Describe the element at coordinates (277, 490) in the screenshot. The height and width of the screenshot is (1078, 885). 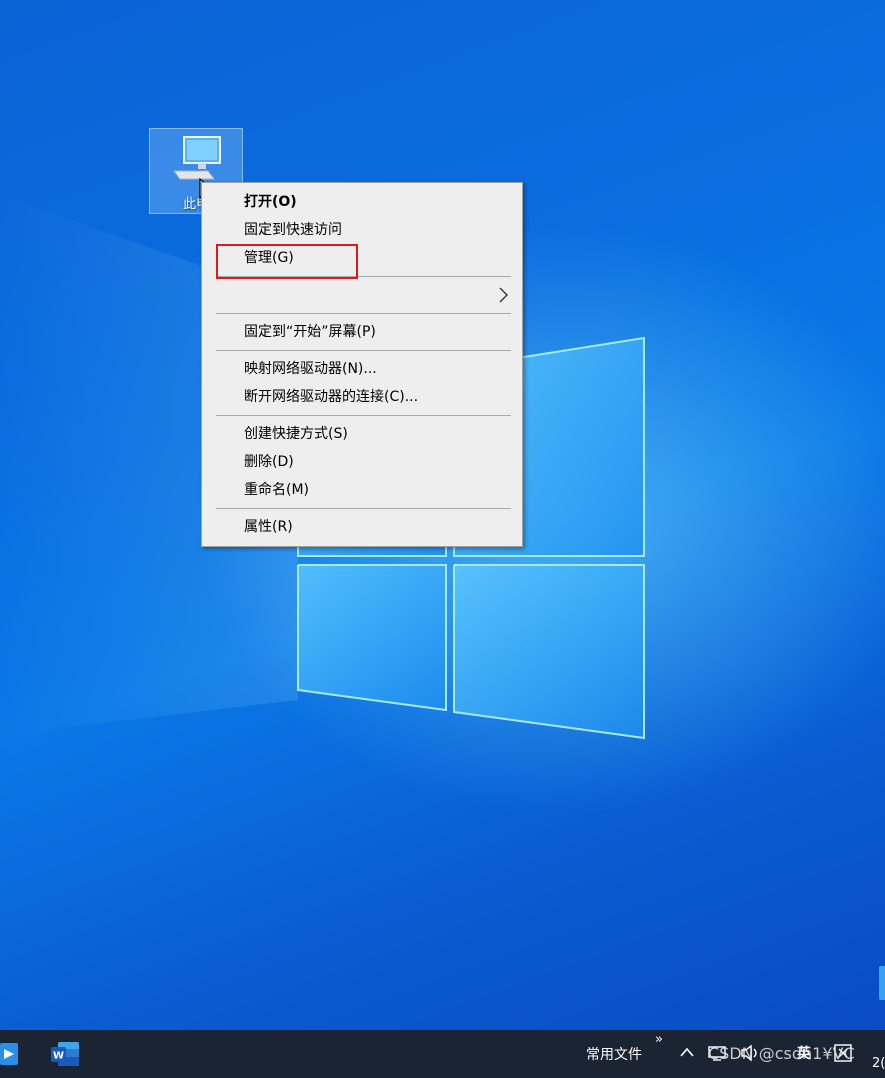
I see `menu-item-label: 重命名(M)` at that location.